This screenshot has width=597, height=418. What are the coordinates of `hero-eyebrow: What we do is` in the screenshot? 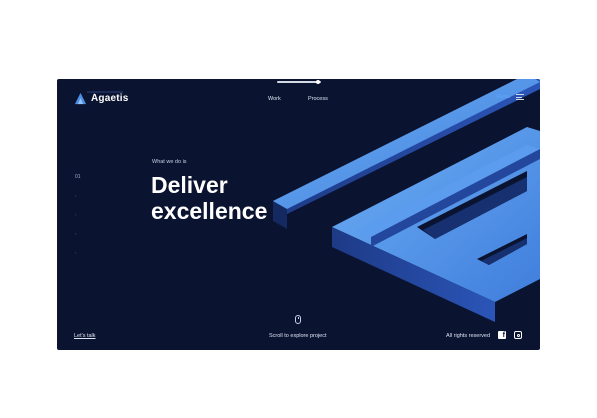 It's located at (169, 162).